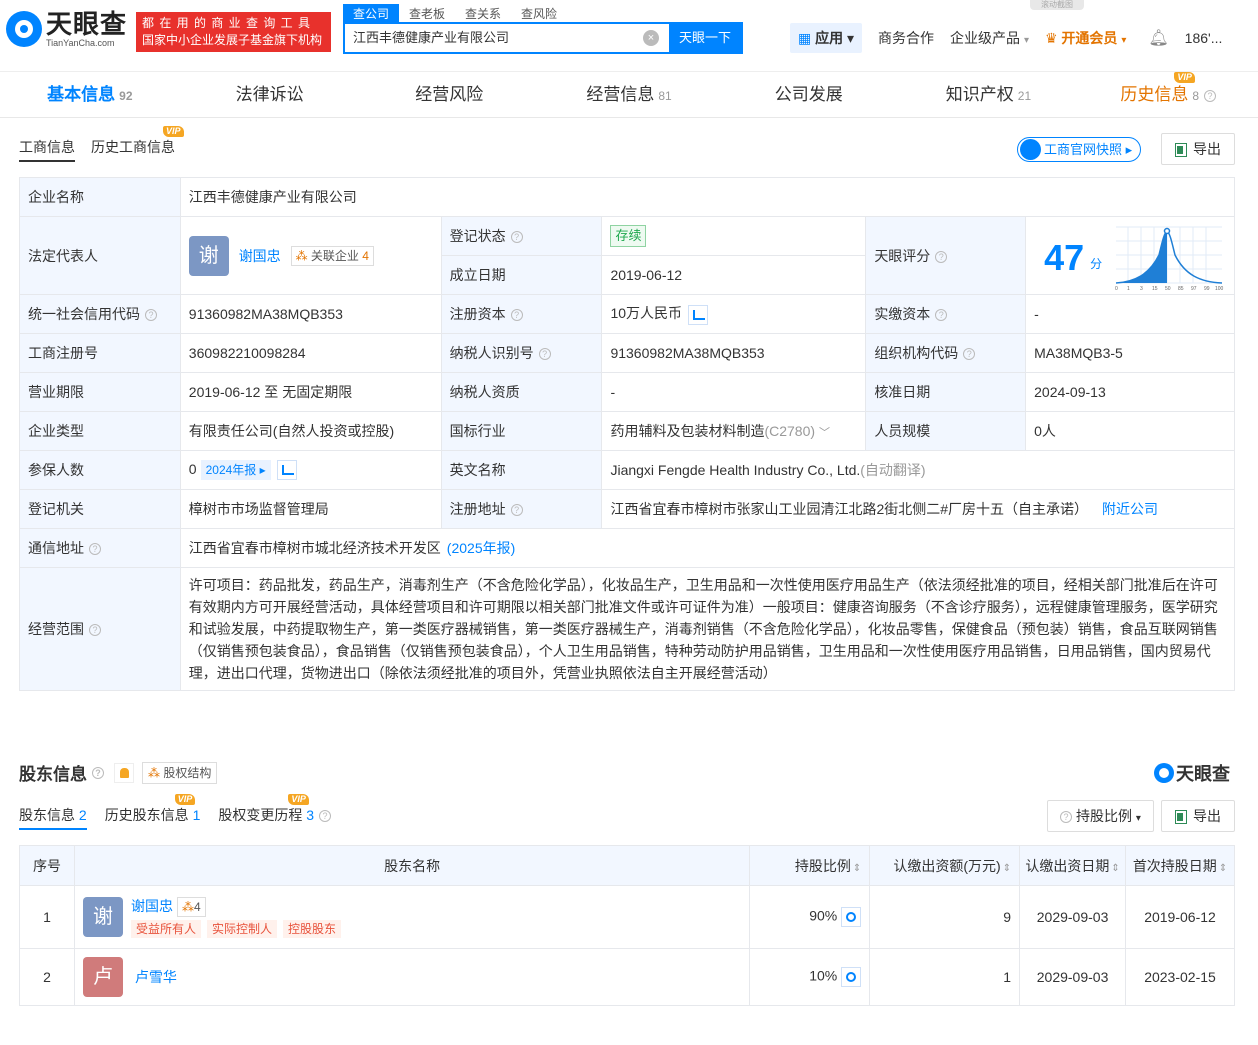 This screenshot has width=1258, height=1045. Describe the element at coordinates (1130, 431) in the screenshot. I see `staff-size: 0人` at that location.